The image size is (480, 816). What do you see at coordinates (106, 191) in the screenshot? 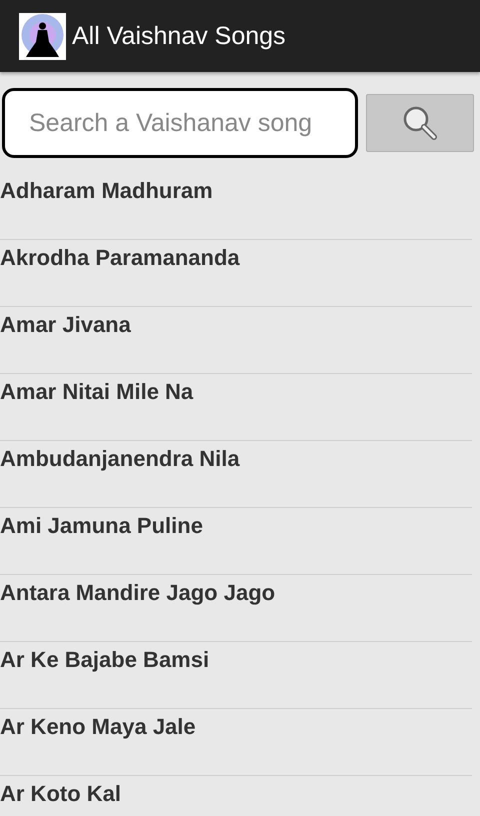
I see `song-item: Adharam Madhuram` at bounding box center [106, 191].